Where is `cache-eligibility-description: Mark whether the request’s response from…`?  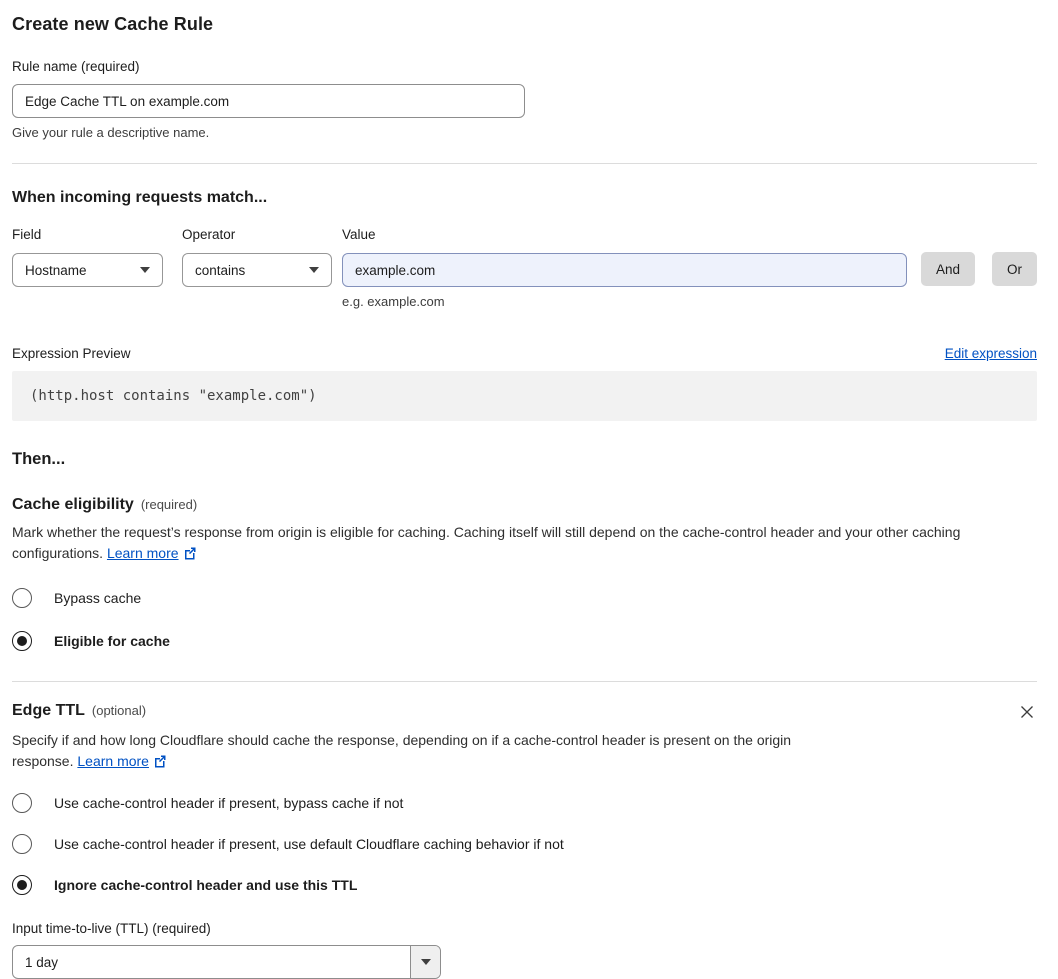 cache-eligibility-description: Mark whether the request’s response from… is located at coordinates (524, 543).